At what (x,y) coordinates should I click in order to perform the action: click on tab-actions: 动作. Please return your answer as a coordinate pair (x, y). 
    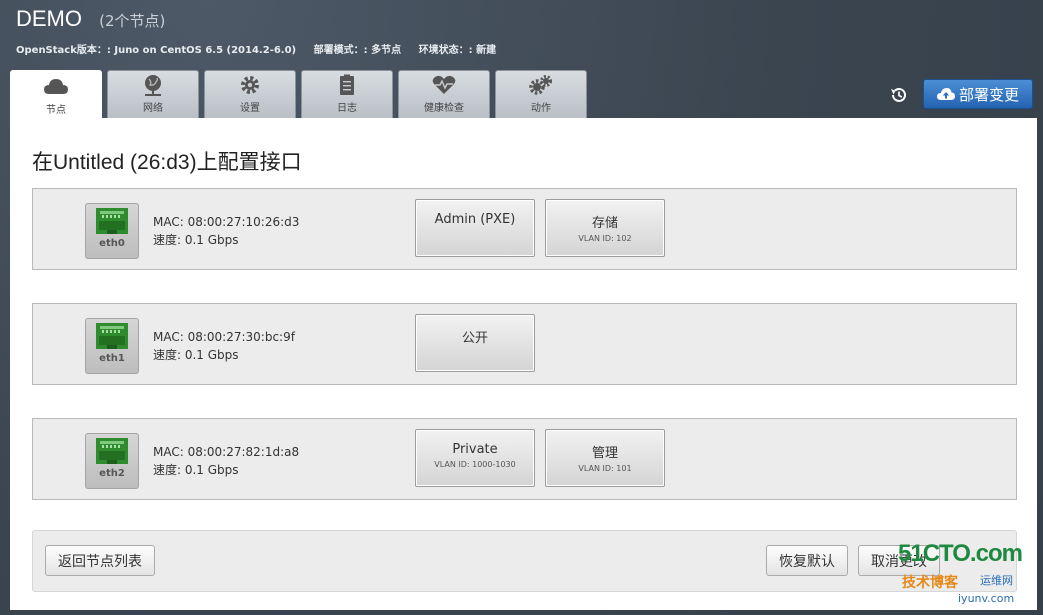
    Looking at the image, I should click on (541, 94).